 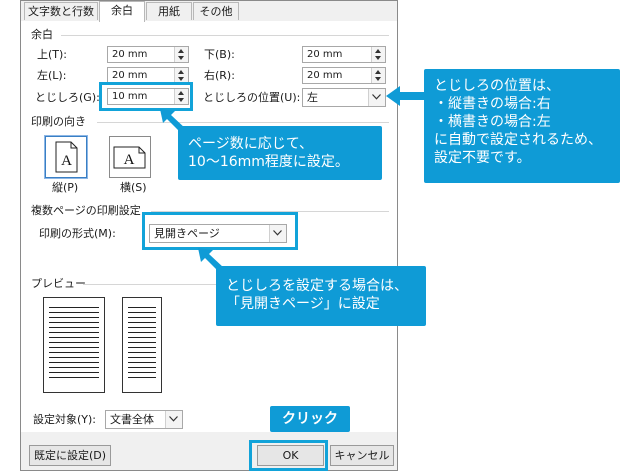 I want to click on tab-characters-lines: 文字数と行数, so click(x=61, y=11).